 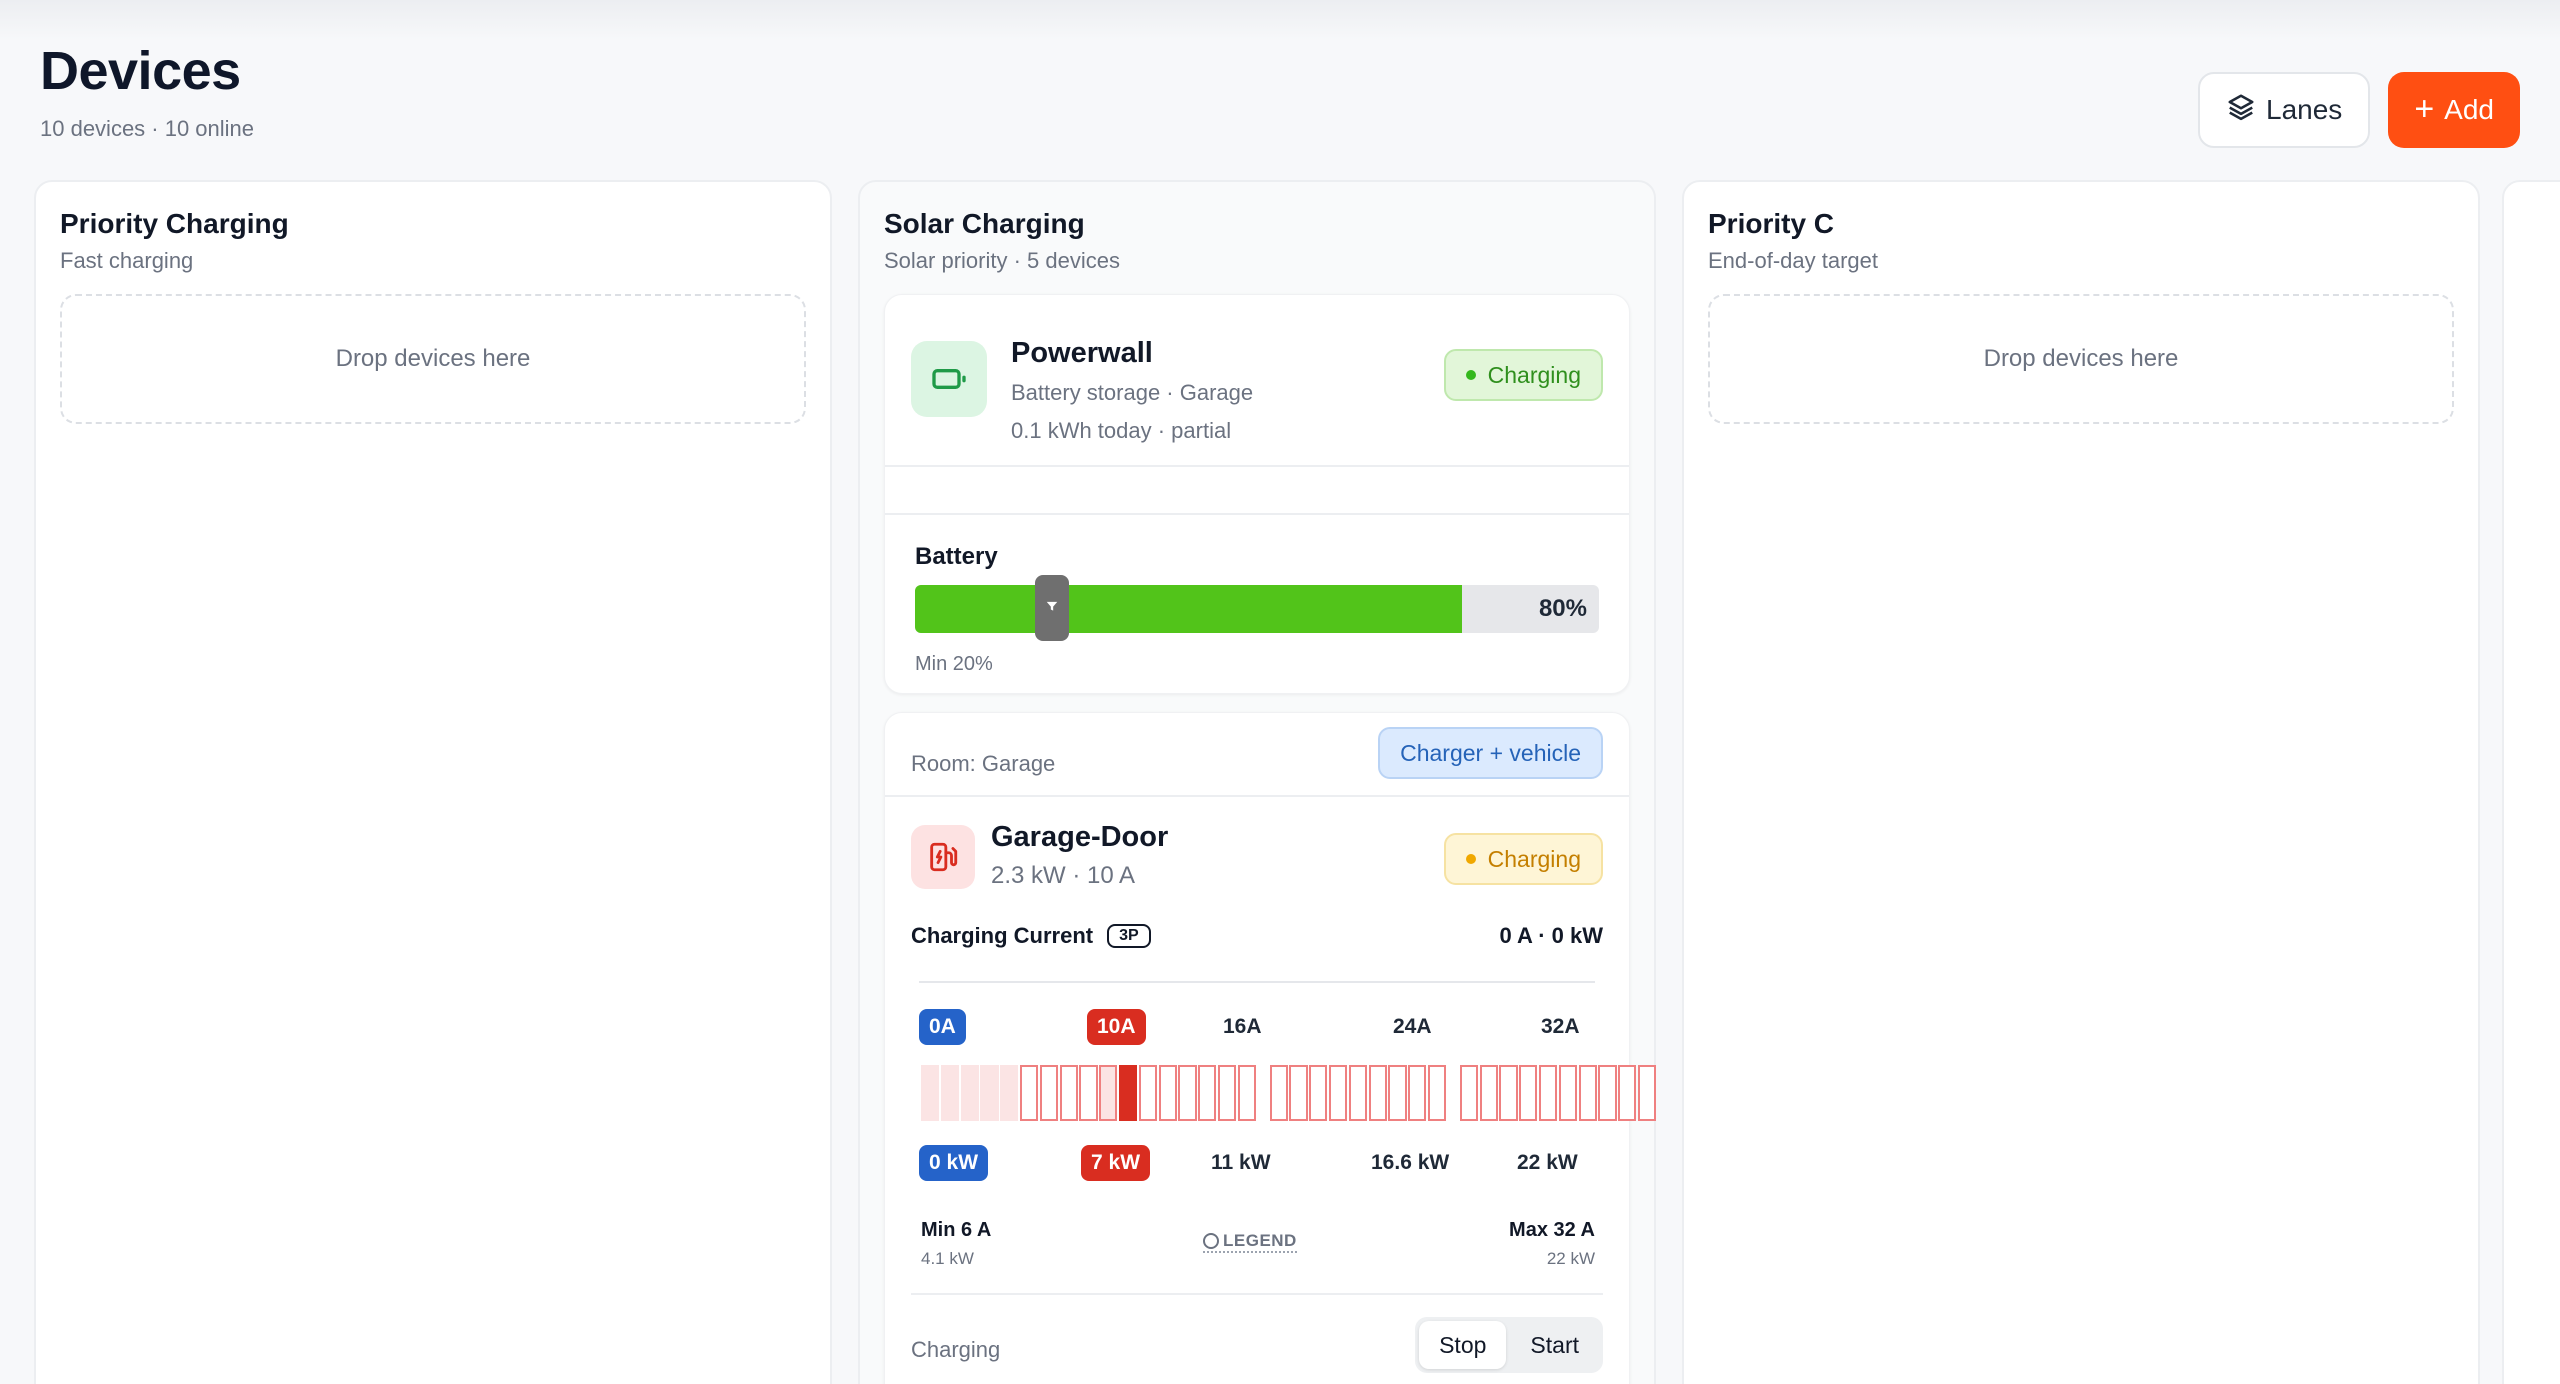 What do you see at coordinates (1002, 260) in the screenshot?
I see `lane-subtitle: Solar priority · 5 devices` at bounding box center [1002, 260].